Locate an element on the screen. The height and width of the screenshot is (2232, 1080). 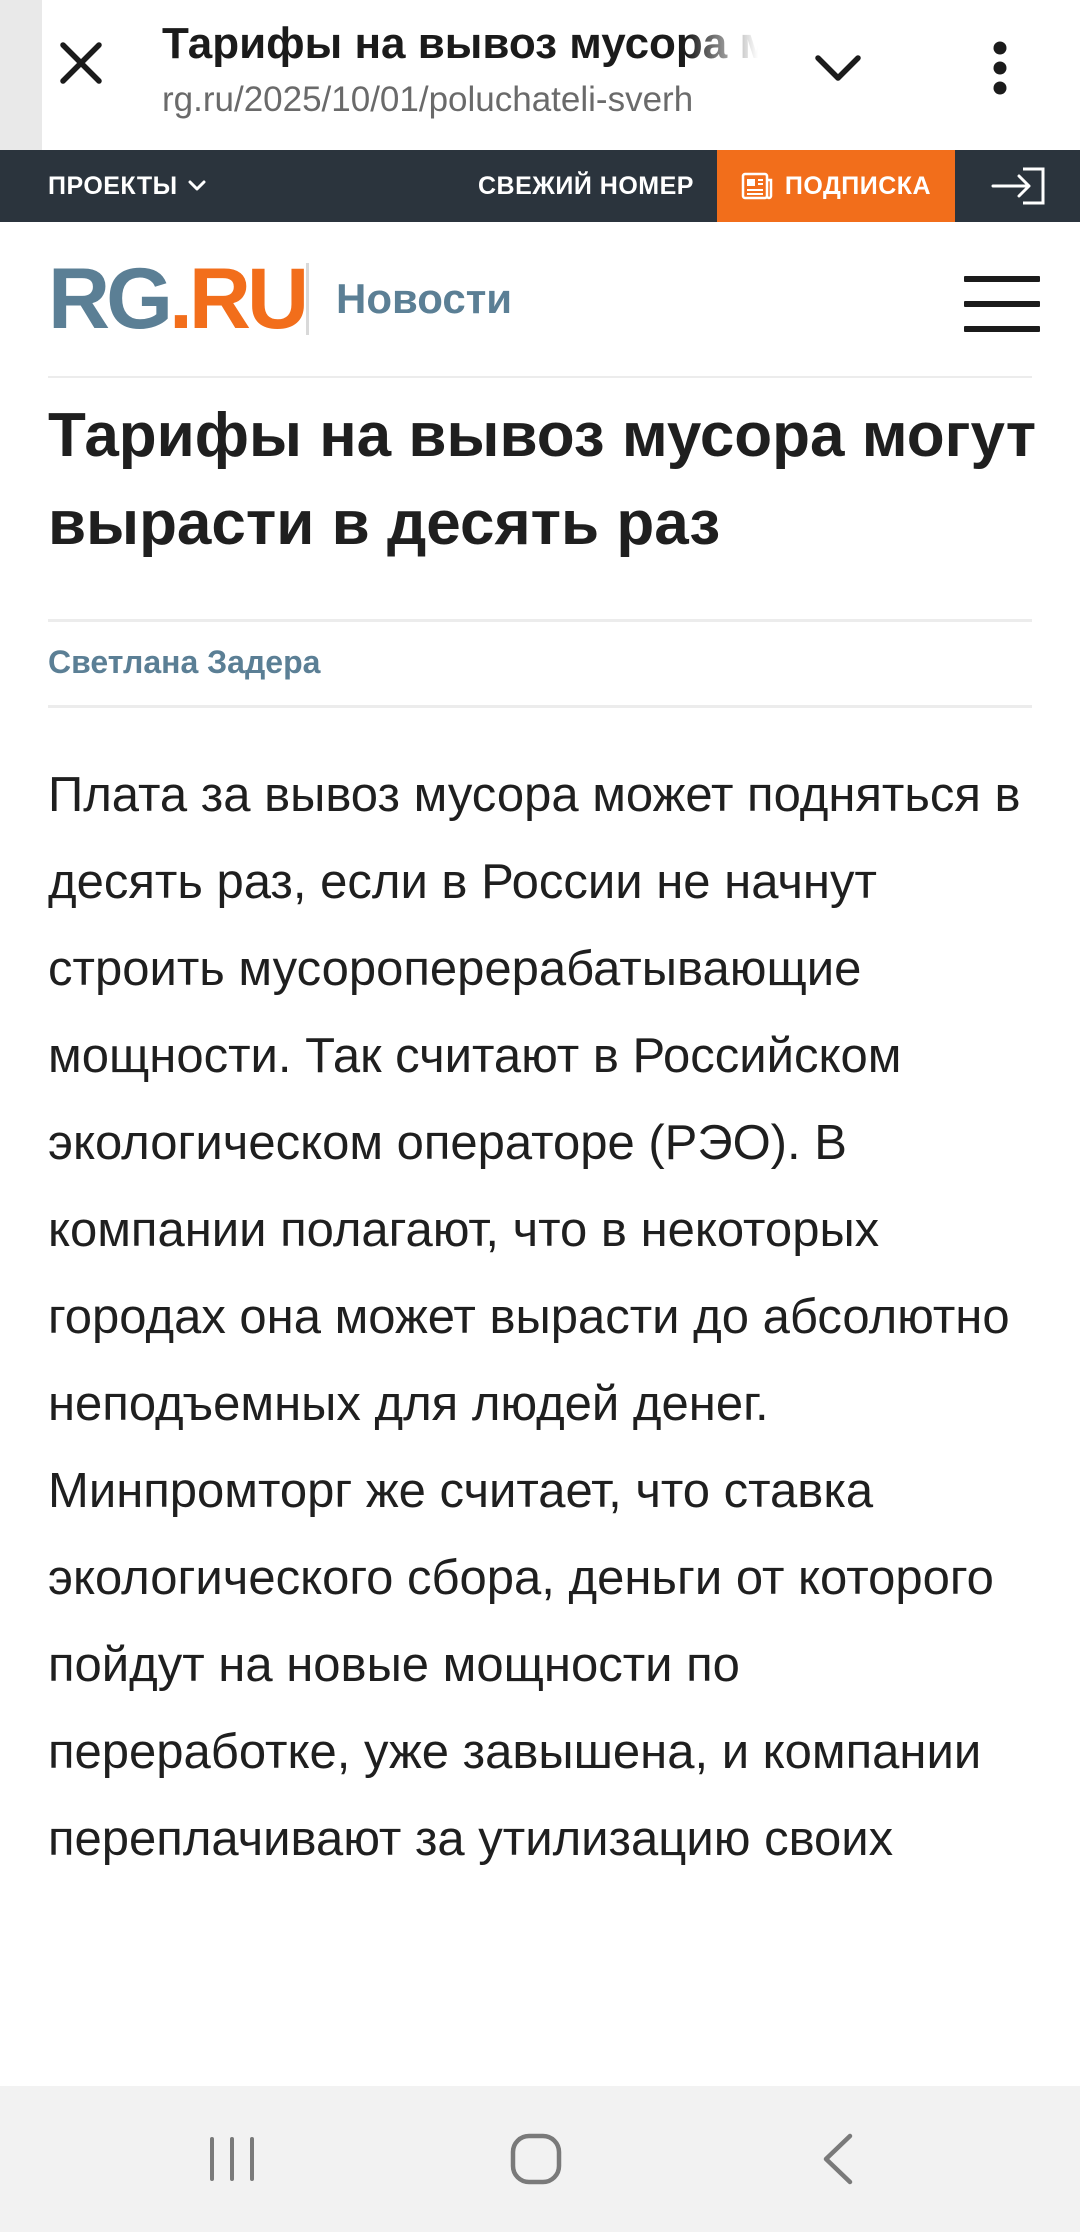
left-edge-strip is located at coordinates (21, 75).